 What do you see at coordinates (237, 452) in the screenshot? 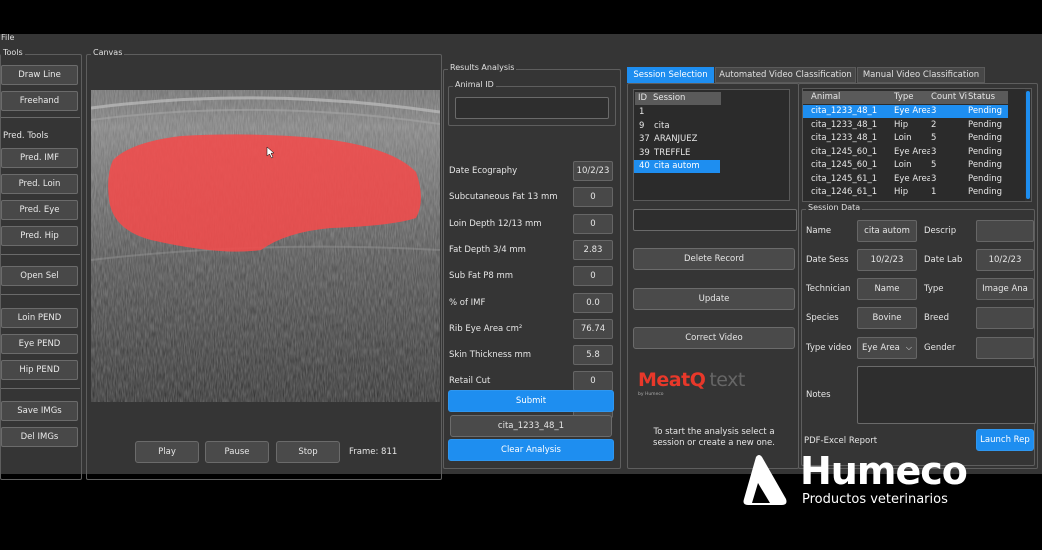
I see `pause-button: Pause` at bounding box center [237, 452].